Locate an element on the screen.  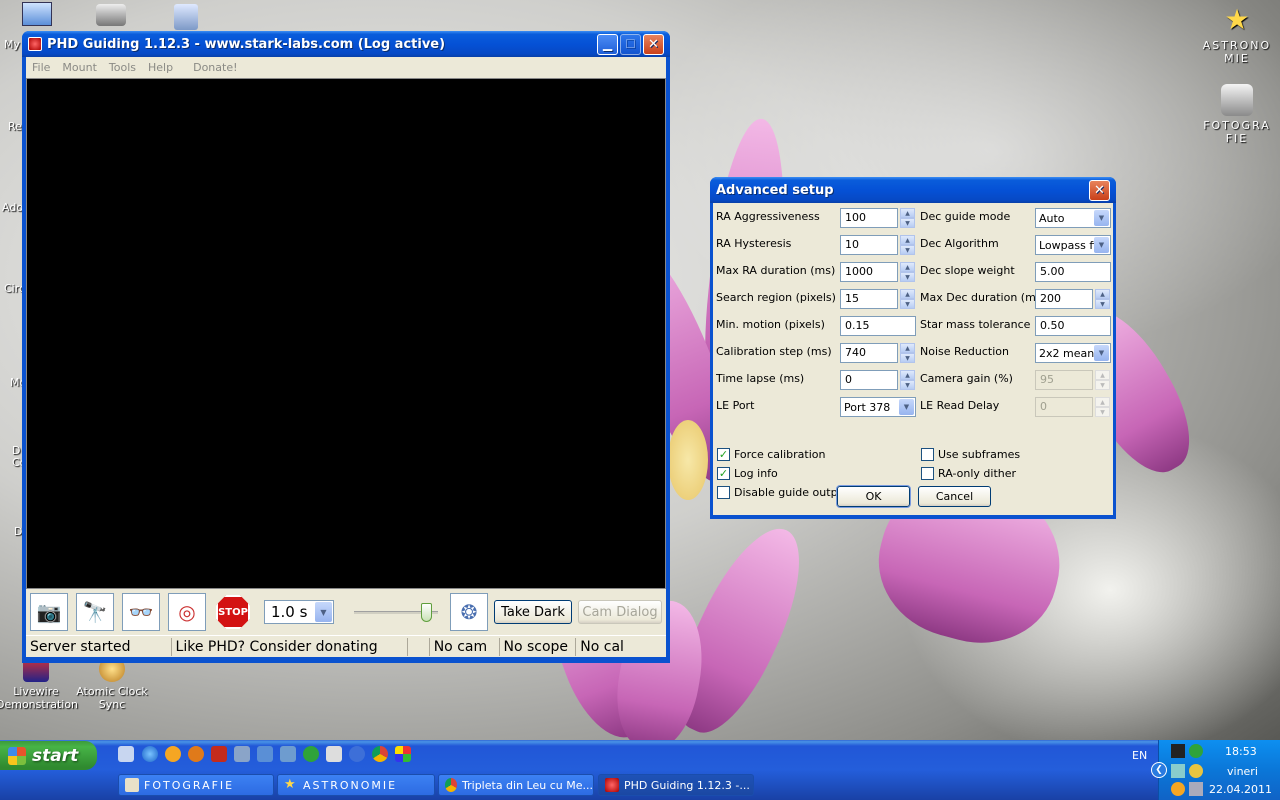
ra-aggressiveness-spinner: ▲ ▼ is located at coordinates (907, 218).